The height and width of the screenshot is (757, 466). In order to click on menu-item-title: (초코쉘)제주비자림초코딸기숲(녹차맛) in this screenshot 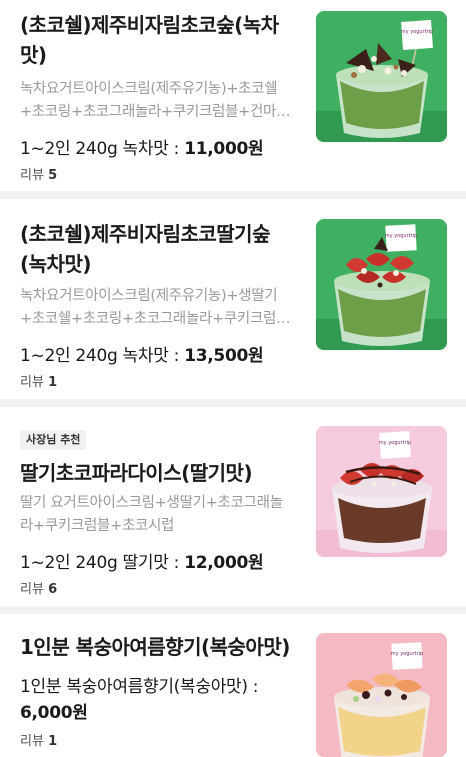, I will do `click(145, 249)`.